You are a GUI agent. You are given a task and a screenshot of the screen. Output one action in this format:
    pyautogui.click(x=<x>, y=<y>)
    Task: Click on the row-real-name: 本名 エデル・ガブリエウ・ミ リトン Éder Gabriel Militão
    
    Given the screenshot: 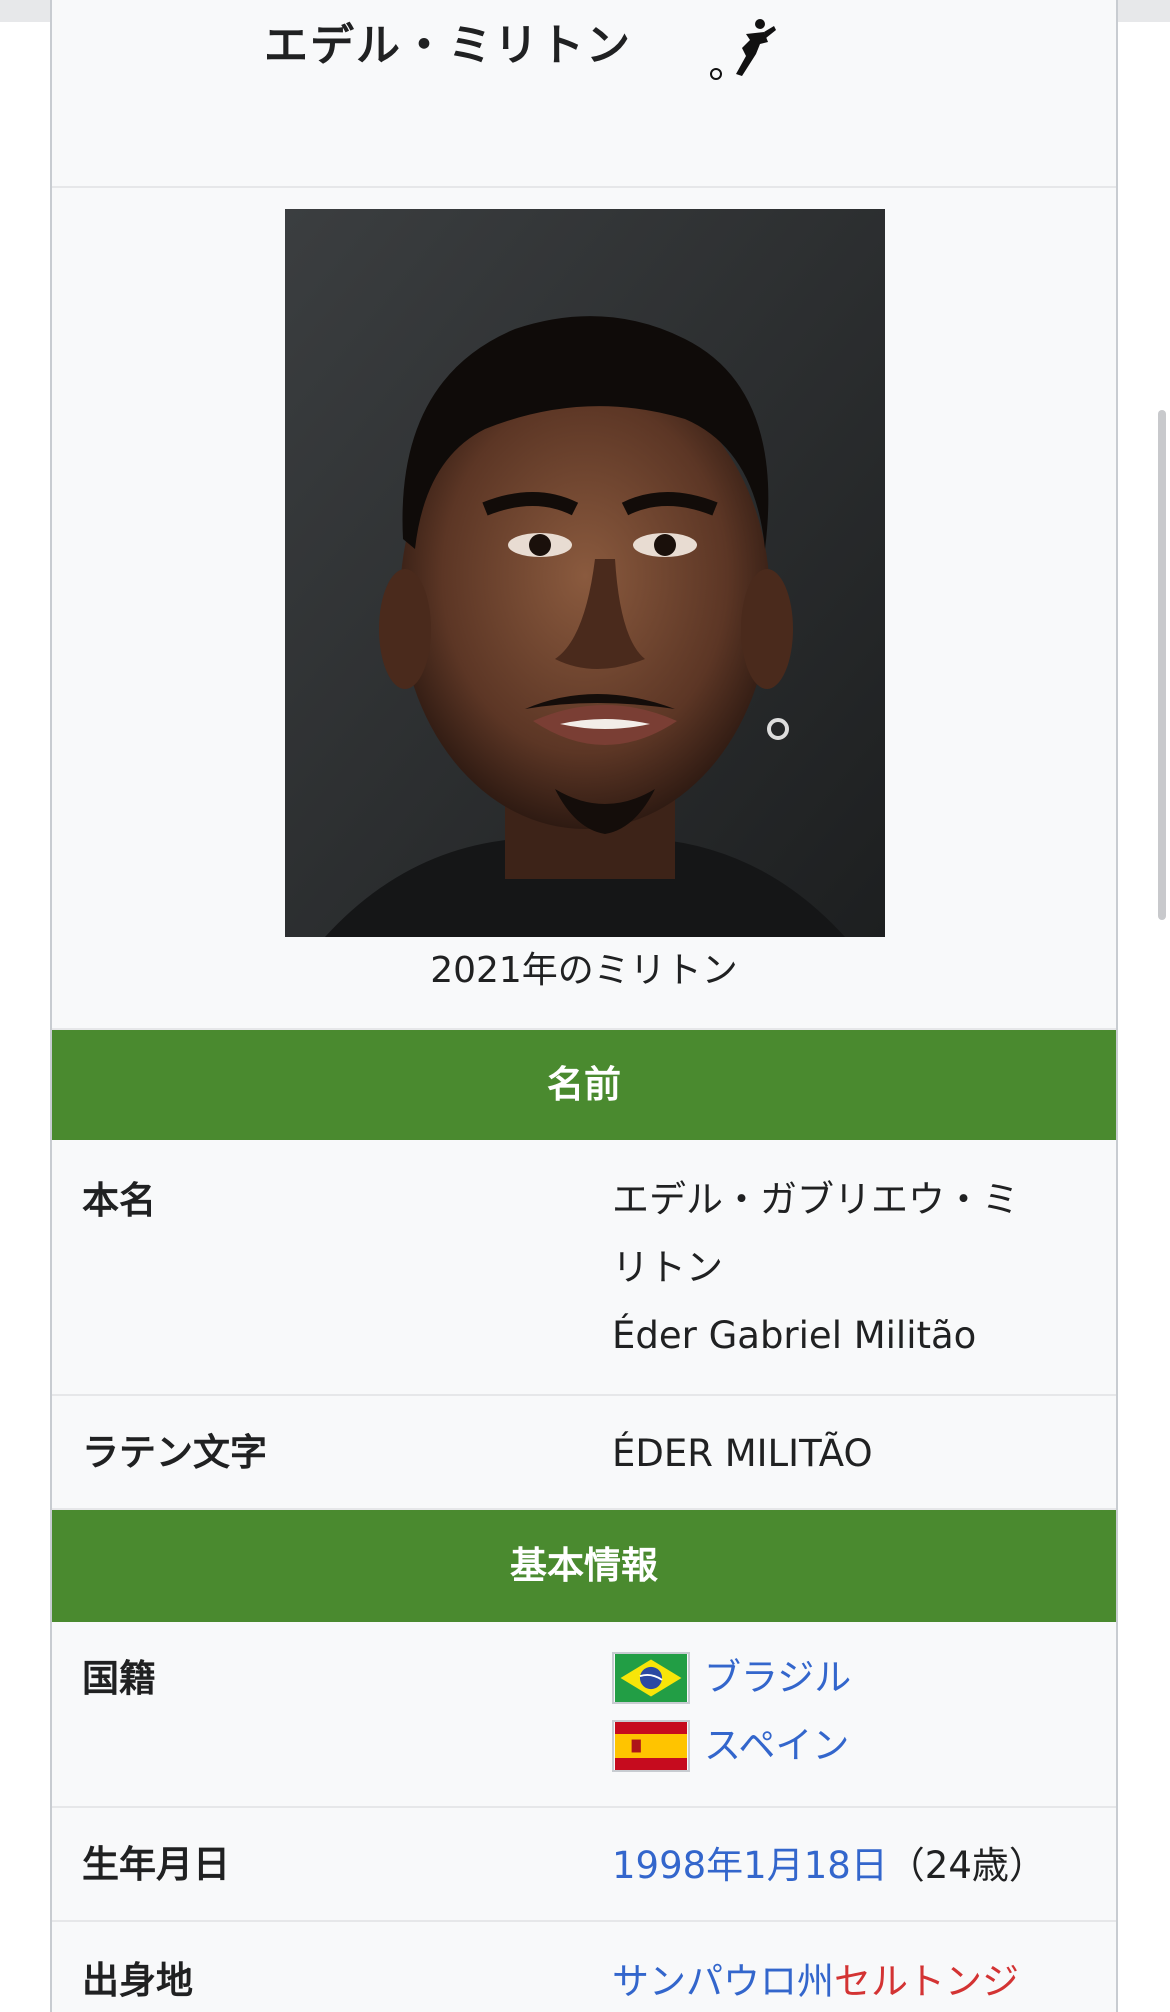 What is the action you would take?
    pyautogui.click(x=584, y=1268)
    